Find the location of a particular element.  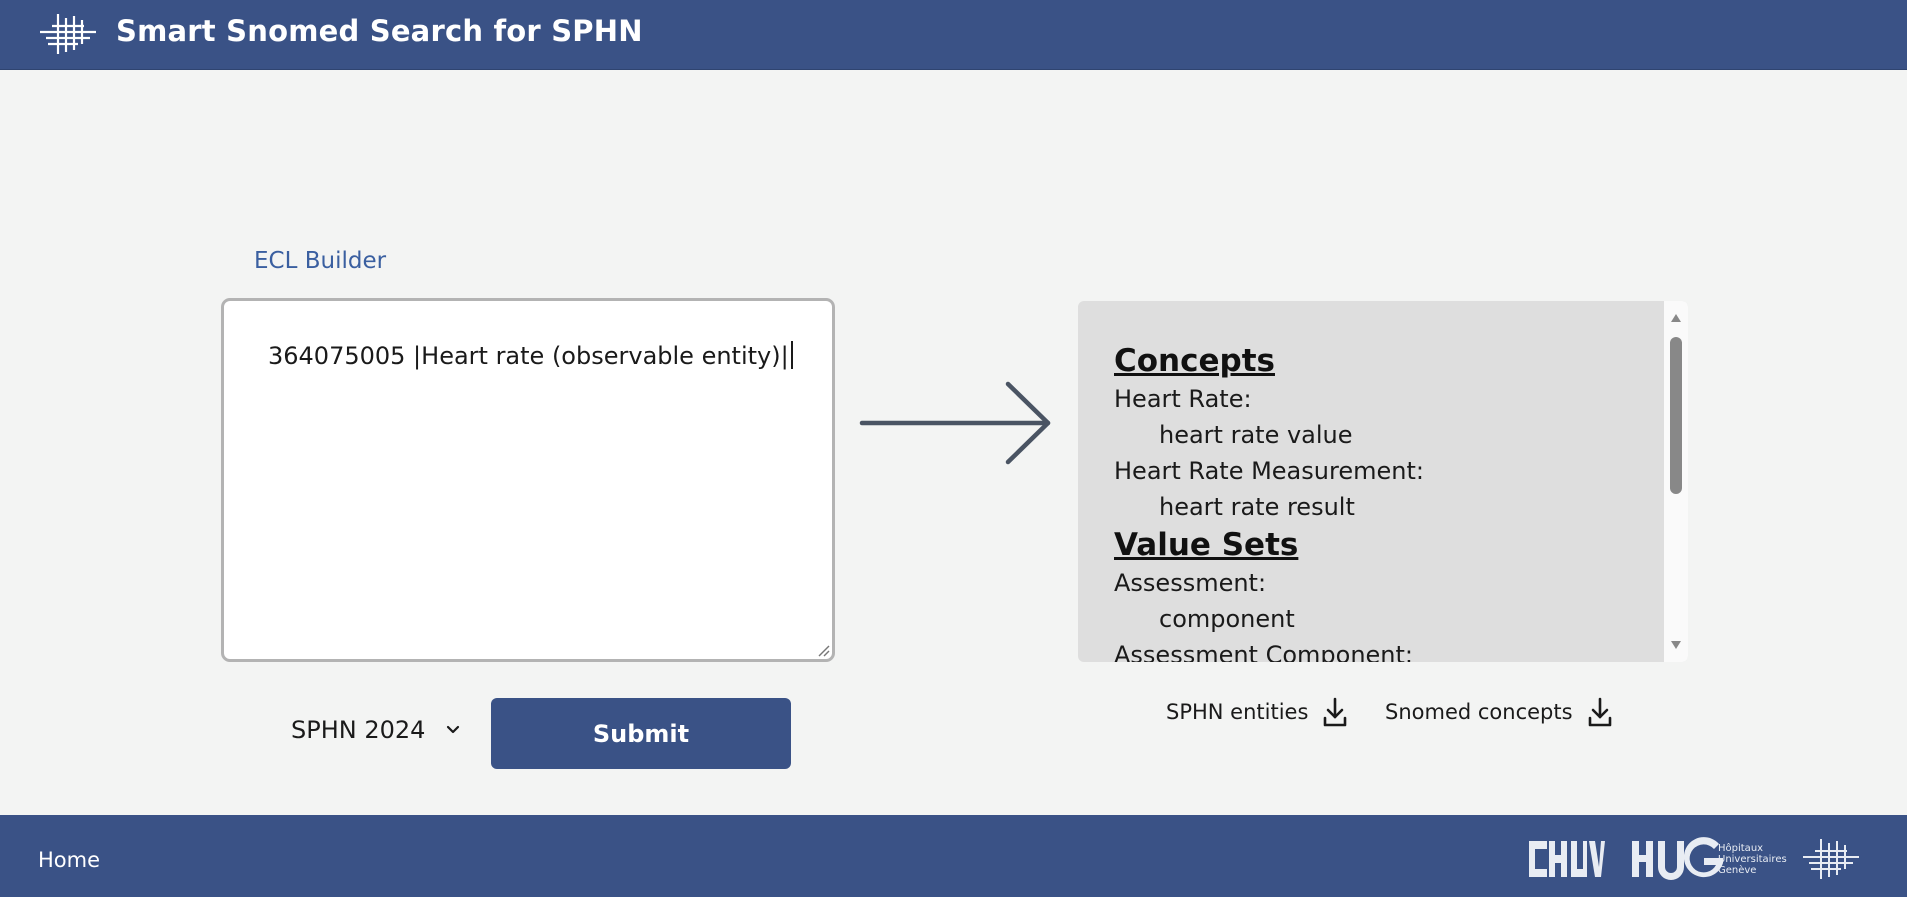

results-scrollbar is located at coordinates (1676, 481).